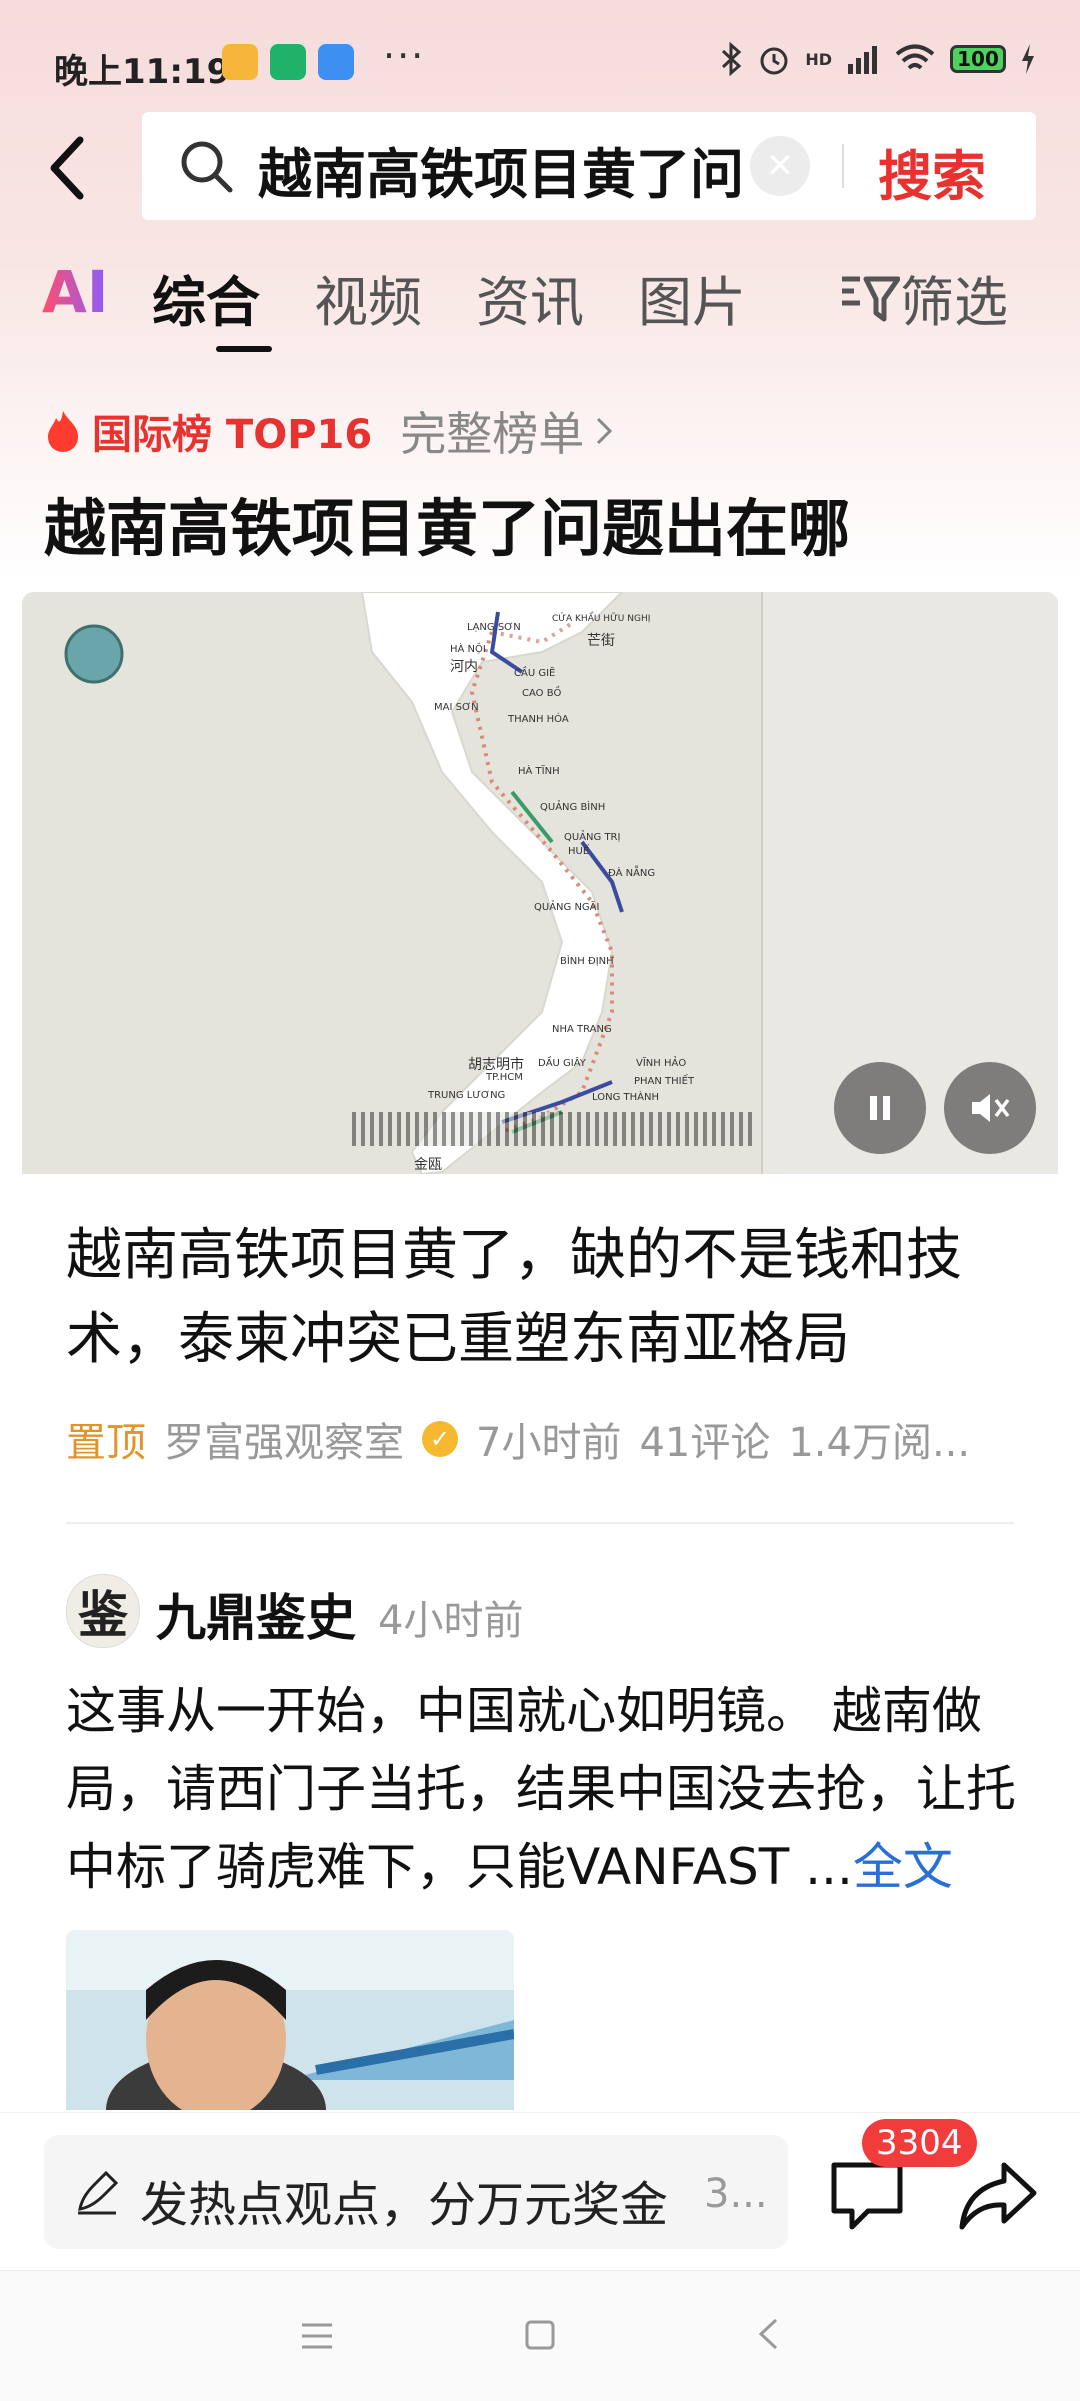 The width and height of the screenshot is (1080, 2401). What do you see at coordinates (954, 302) in the screenshot?
I see `filter-label: 筛选` at bounding box center [954, 302].